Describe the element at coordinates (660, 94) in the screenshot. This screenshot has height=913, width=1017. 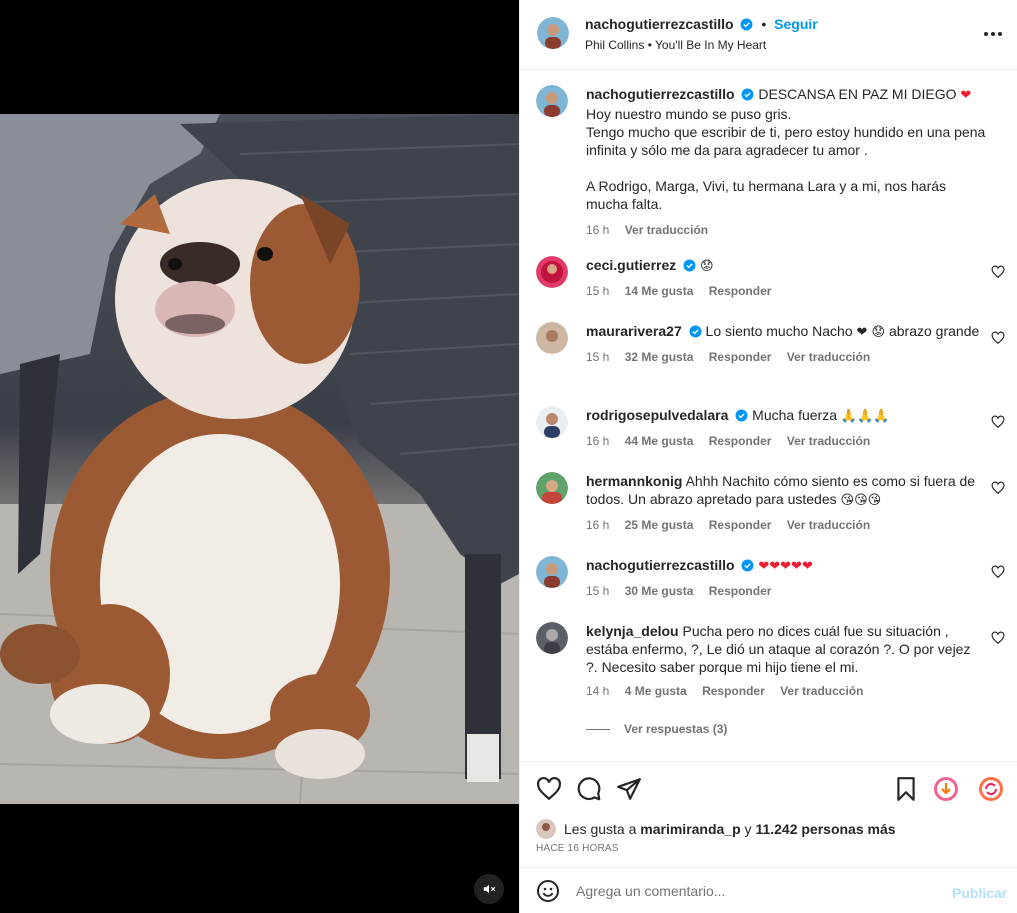
I see `caption-username: nachogutierrezcastillo` at that location.